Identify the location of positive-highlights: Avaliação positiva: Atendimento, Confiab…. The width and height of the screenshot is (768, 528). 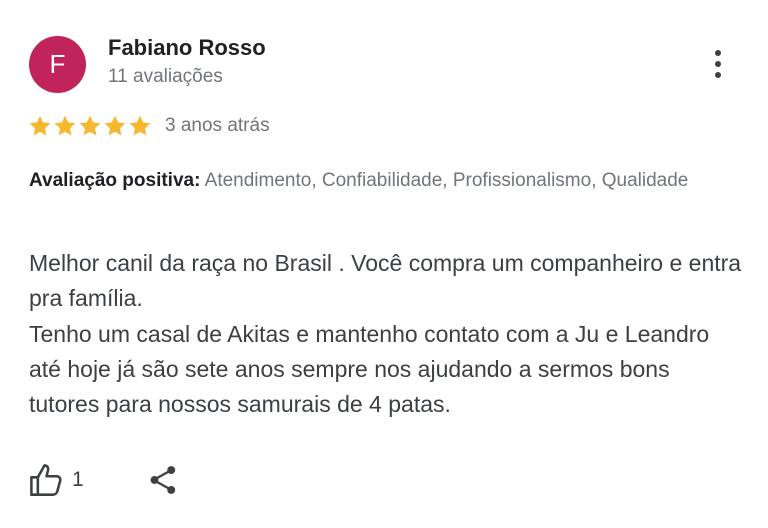
(379, 181).